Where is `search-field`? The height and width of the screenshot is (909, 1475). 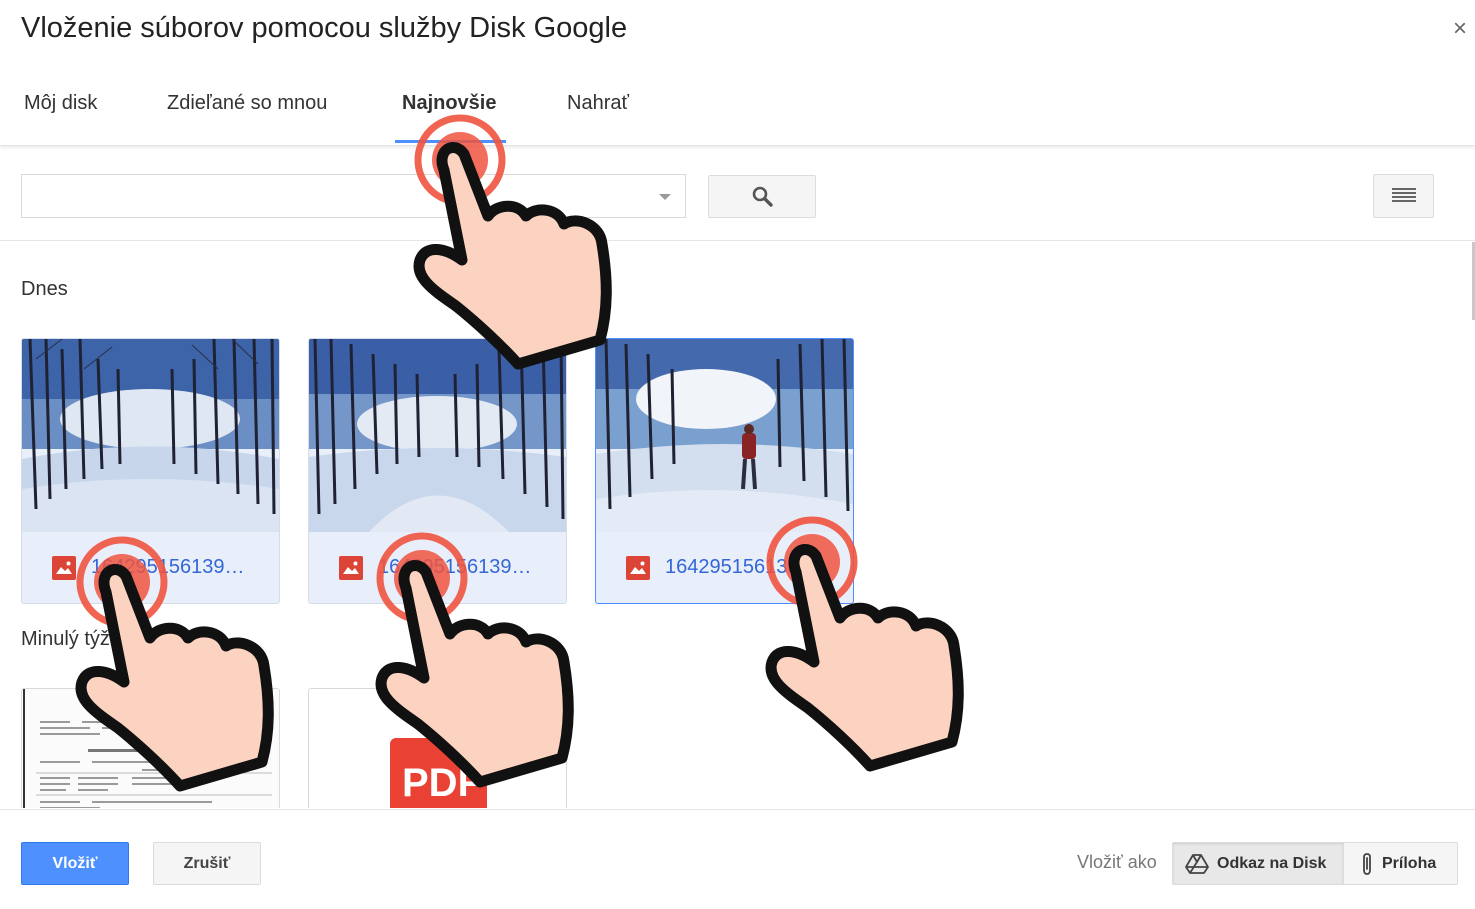
search-field is located at coordinates (353, 196).